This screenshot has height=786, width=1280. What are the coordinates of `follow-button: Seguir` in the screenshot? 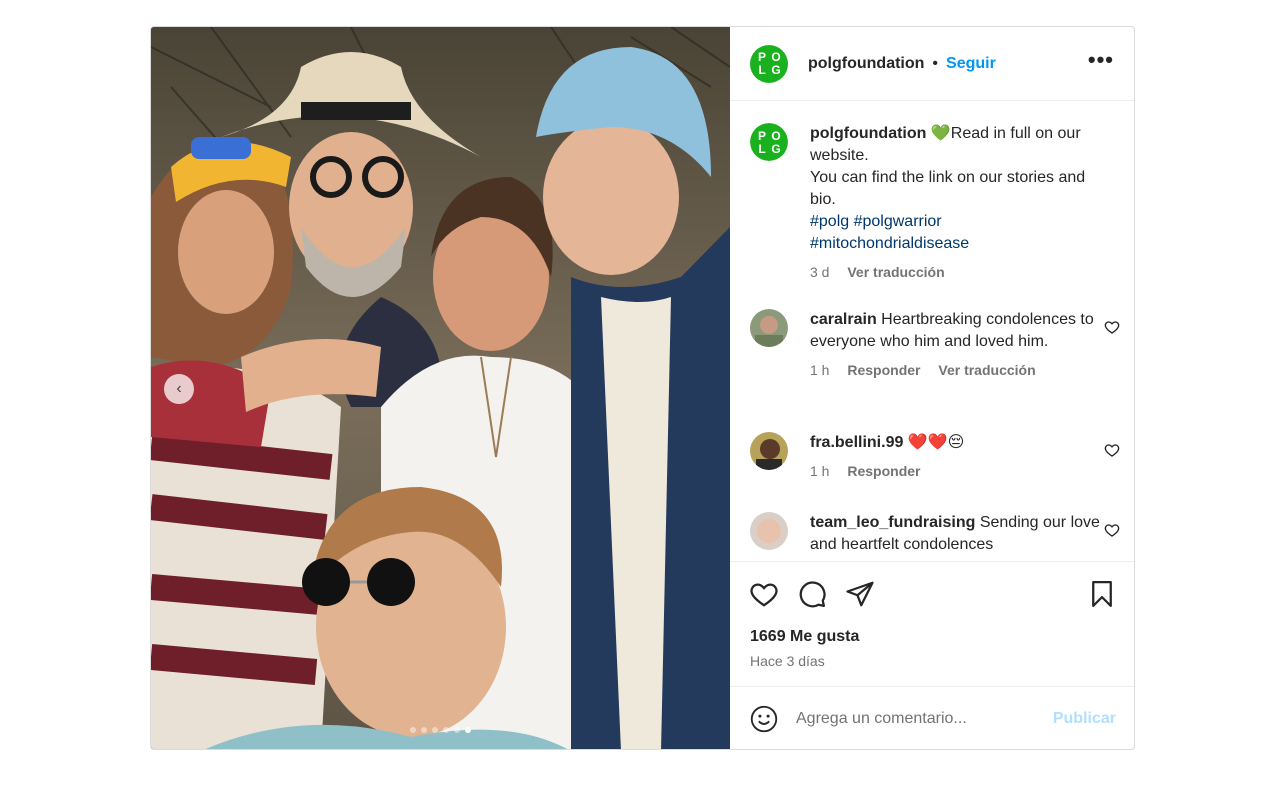 It's located at (971, 64).